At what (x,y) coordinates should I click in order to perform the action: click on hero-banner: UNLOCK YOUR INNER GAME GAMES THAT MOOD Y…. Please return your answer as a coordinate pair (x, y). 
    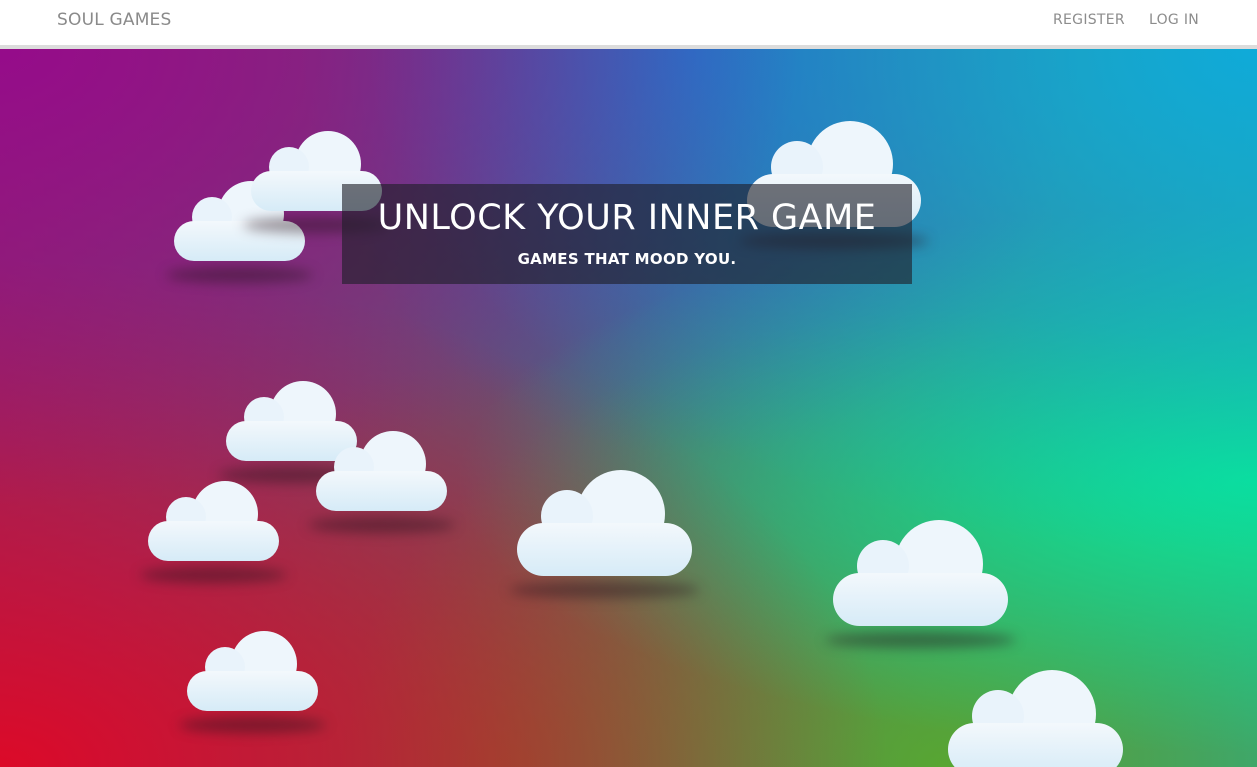
    Looking at the image, I should click on (627, 234).